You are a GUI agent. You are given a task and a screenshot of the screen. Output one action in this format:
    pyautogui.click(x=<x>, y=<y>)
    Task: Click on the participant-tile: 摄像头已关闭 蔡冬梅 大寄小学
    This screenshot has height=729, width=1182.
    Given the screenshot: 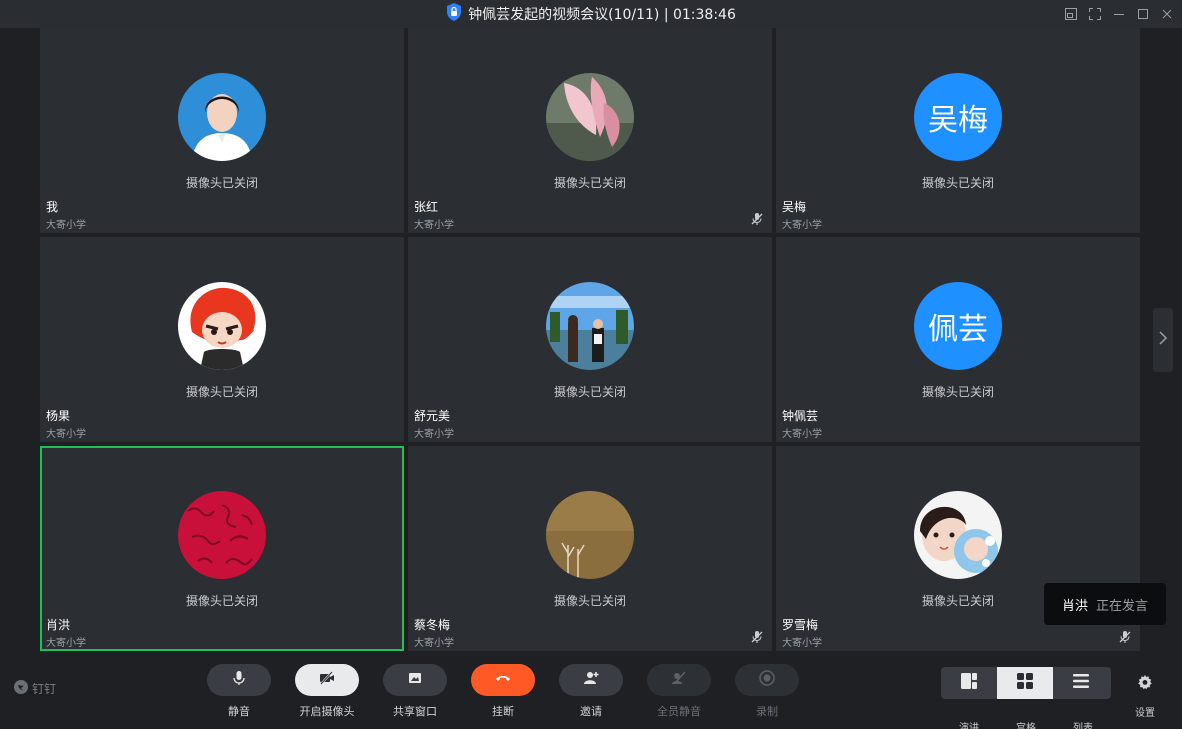 What is the action you would take?
    pyautogui.click(x=590, y=548)
    